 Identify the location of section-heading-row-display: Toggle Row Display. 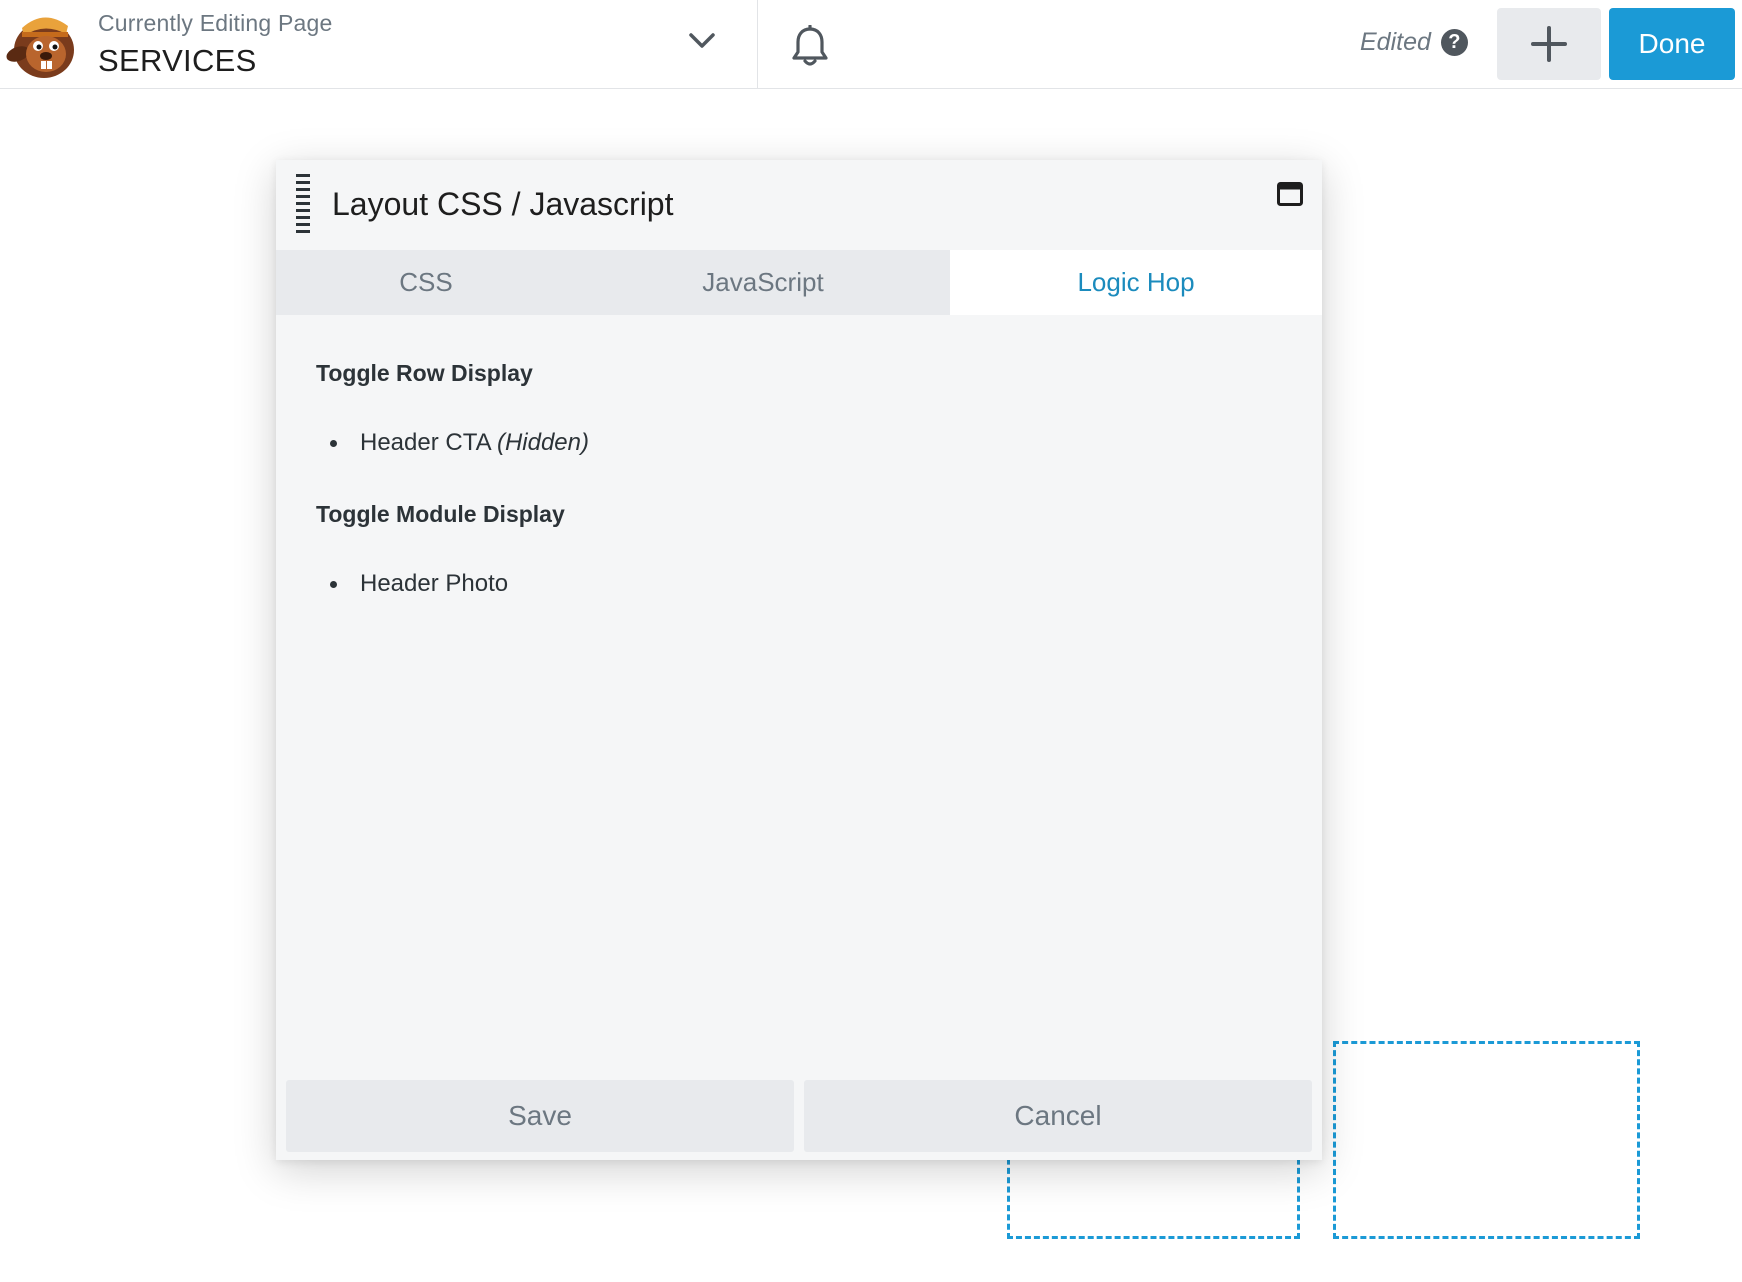
(424, 373).